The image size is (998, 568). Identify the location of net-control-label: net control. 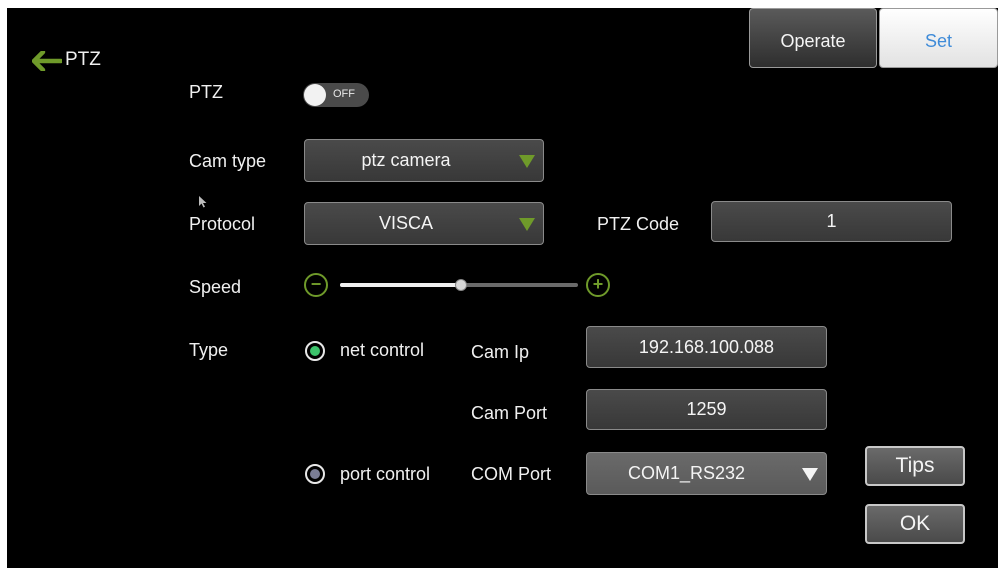
(382, 350).